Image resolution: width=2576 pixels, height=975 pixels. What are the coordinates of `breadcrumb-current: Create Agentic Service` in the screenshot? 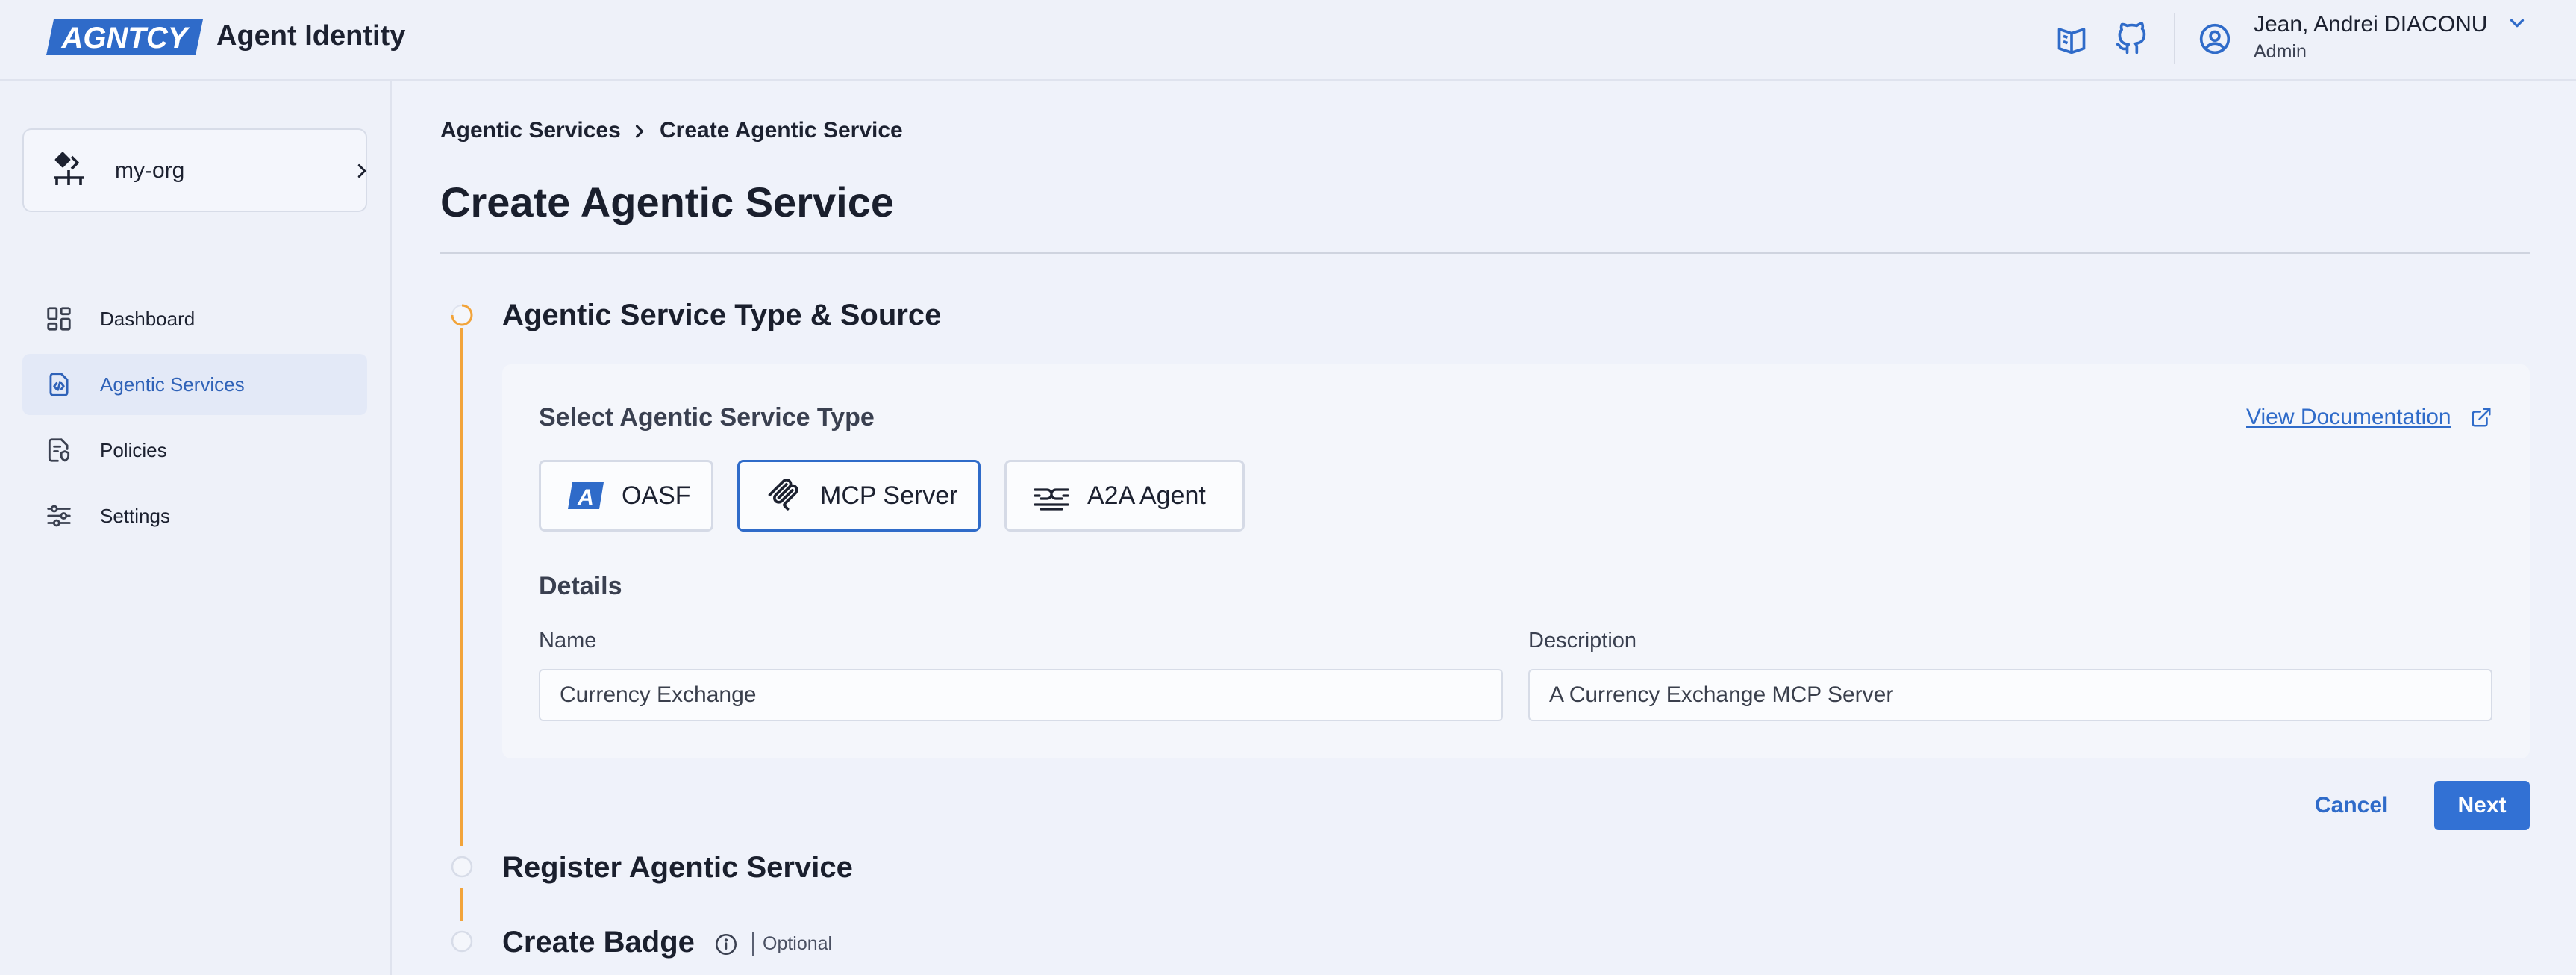 It's located at (781, 130).